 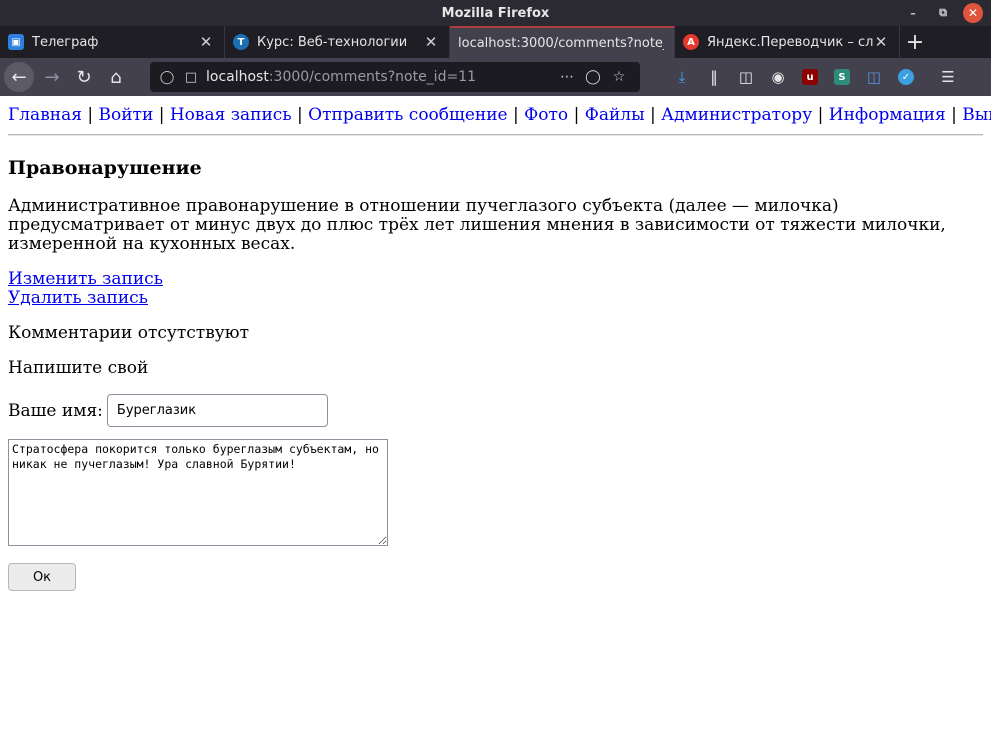 What do you see at coordinates (495, 410) in the screenshot?
I see `name-row: Ваше имя:` at bounding box center [495, 410].